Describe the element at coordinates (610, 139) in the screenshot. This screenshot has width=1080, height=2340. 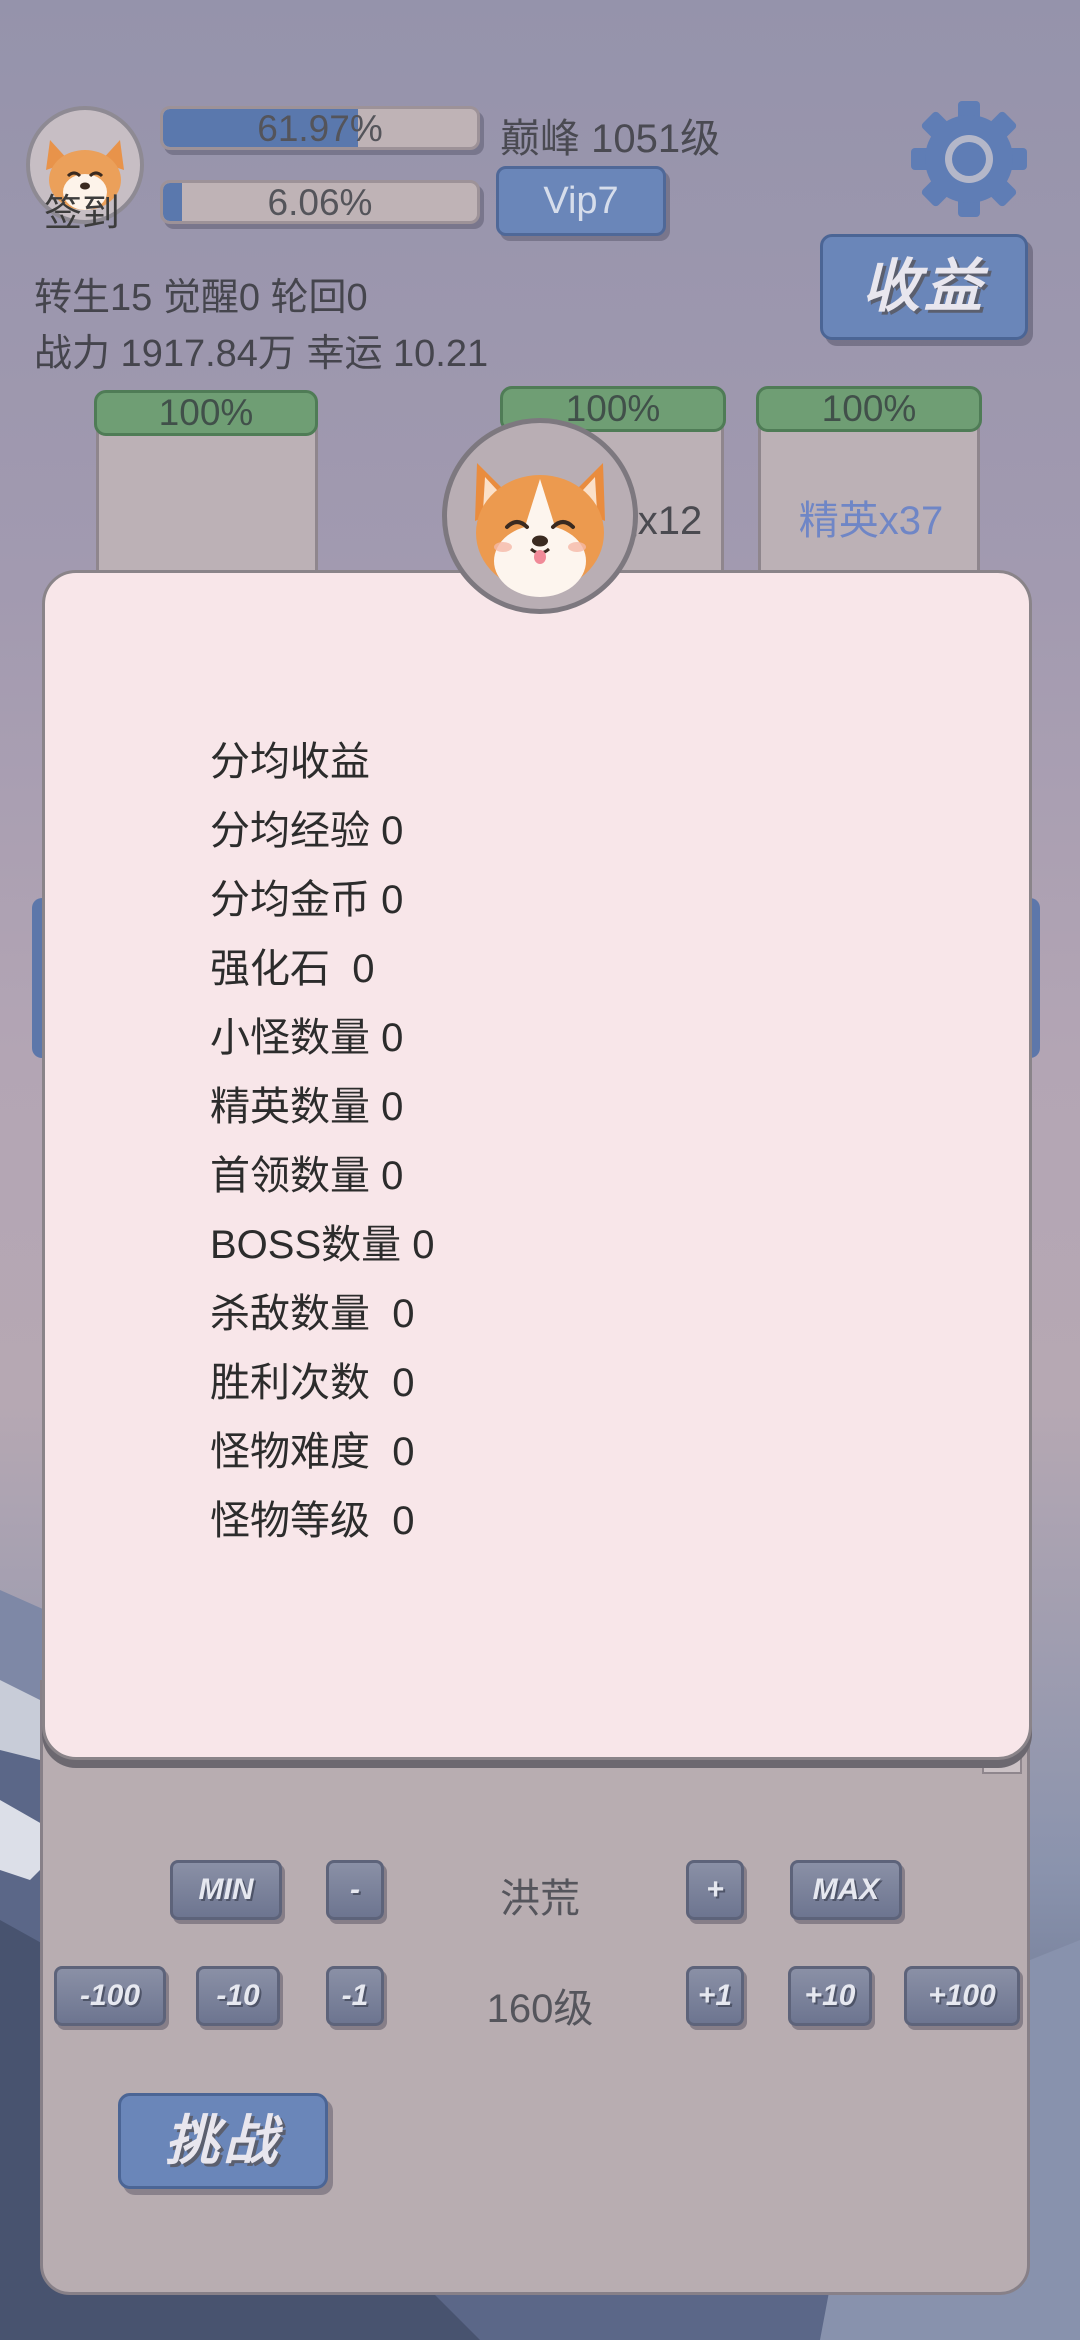
I see `peak-level-label: 巅峰 1051级` at that location.